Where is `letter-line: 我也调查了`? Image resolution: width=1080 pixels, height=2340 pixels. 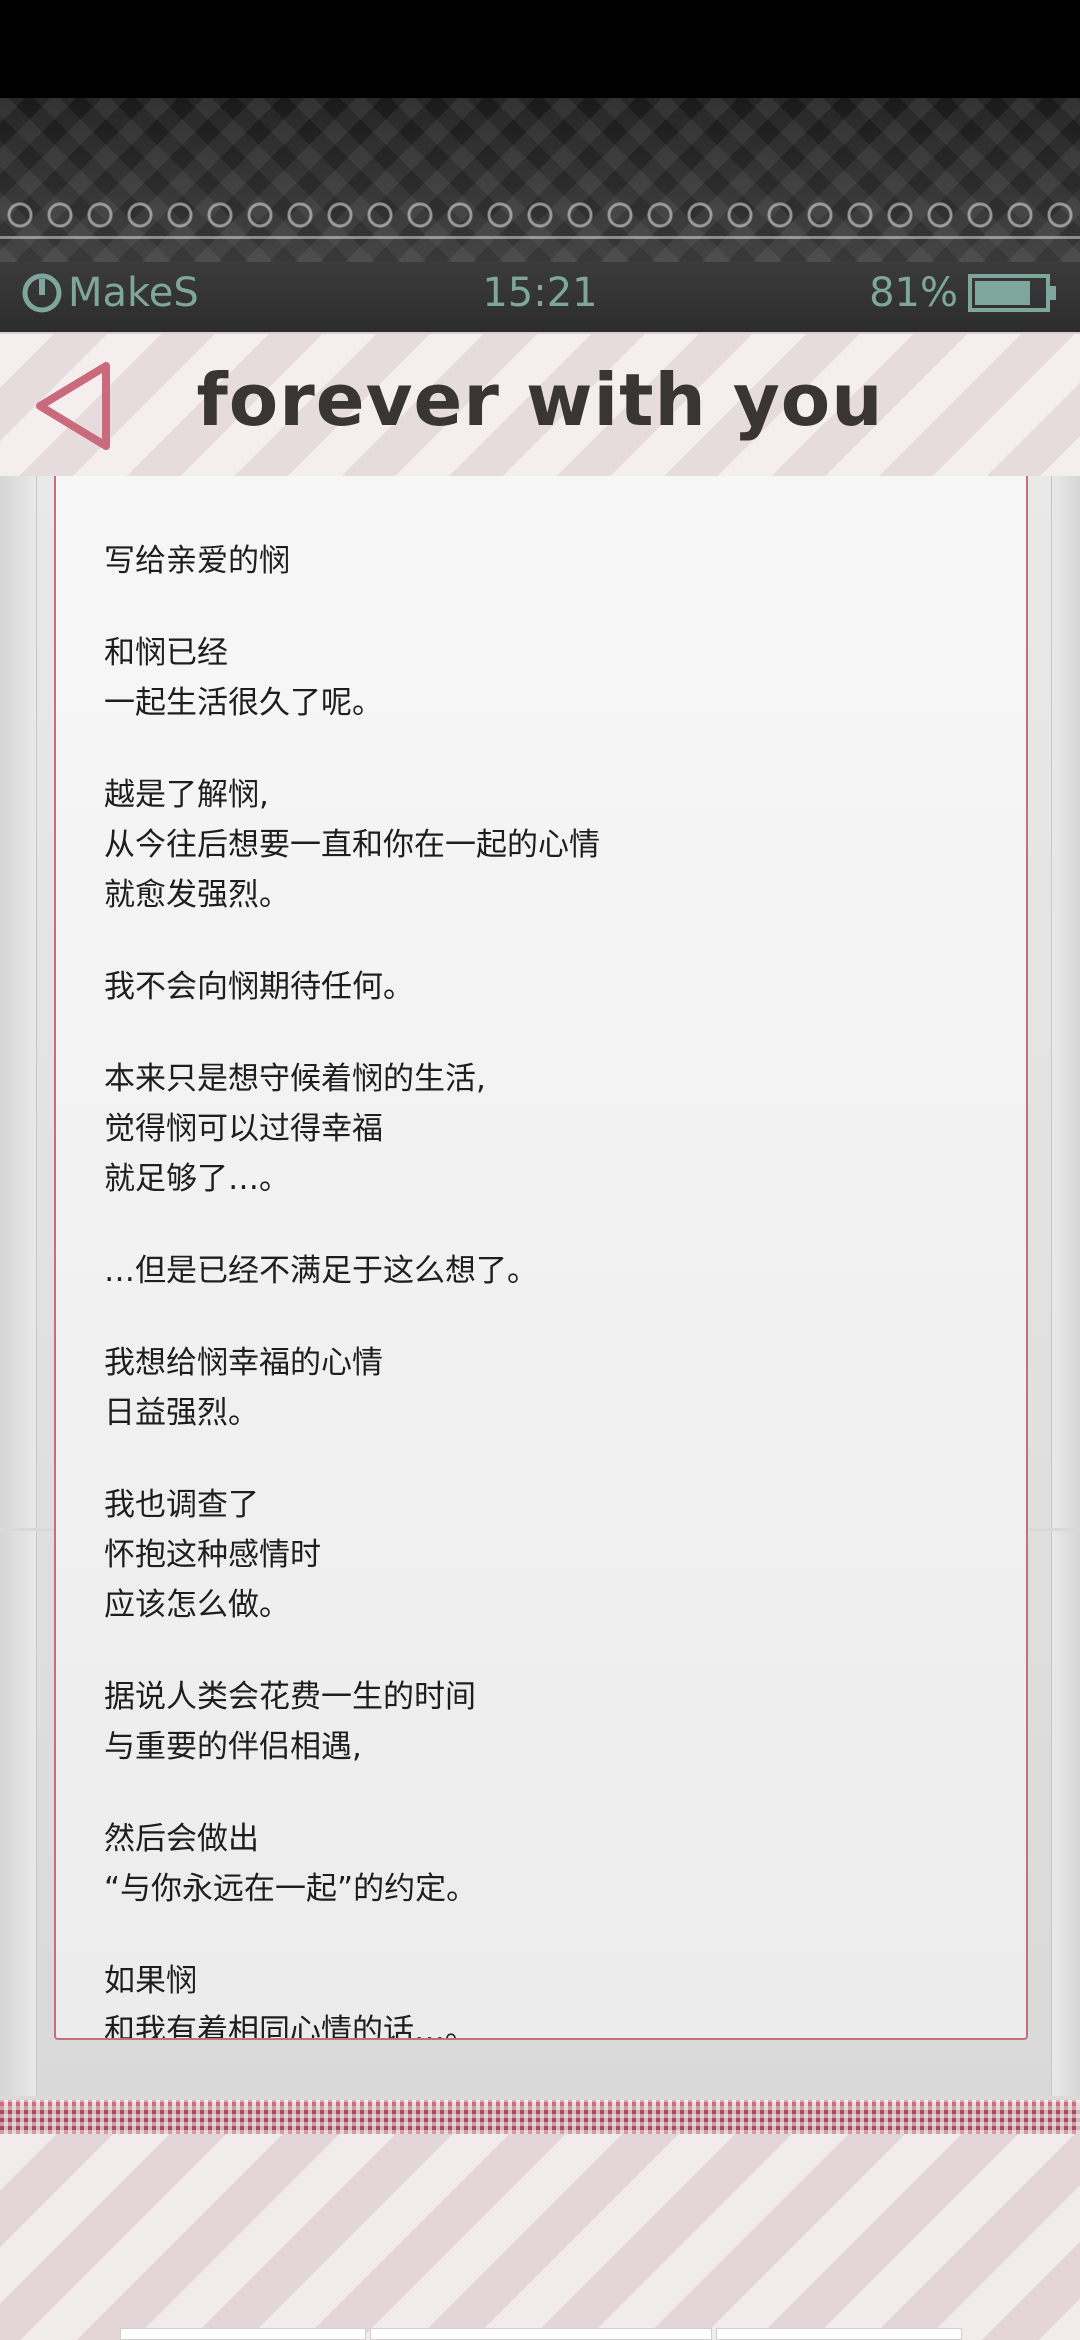
letter-line: 我也调查了 is located at coordinates (181, 1505).